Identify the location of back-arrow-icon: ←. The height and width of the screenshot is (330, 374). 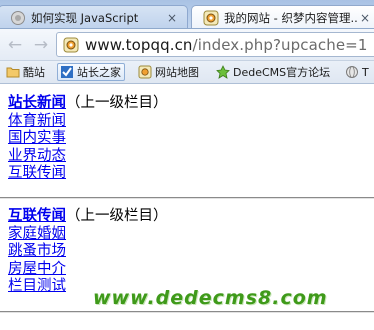
(15, 45).